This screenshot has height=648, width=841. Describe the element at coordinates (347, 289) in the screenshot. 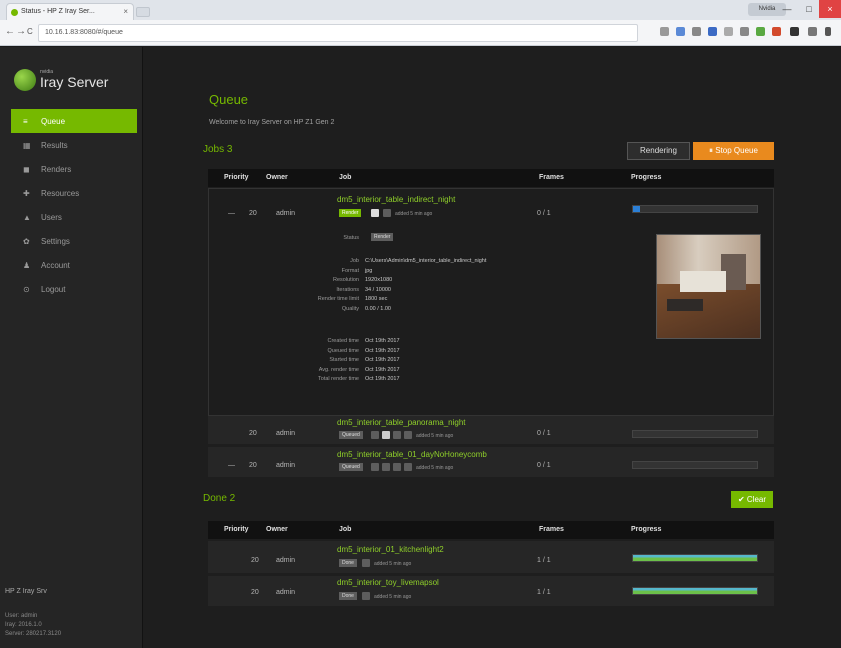

I see `detail-label: Iterations` at that location.